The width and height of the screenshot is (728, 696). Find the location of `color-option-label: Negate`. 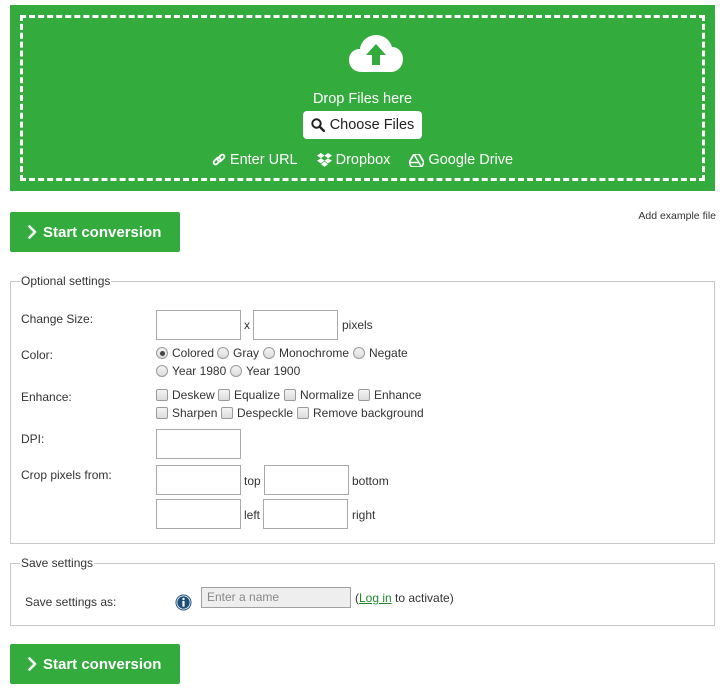

color-option-label: Negate is located at coordinates (388, 353).